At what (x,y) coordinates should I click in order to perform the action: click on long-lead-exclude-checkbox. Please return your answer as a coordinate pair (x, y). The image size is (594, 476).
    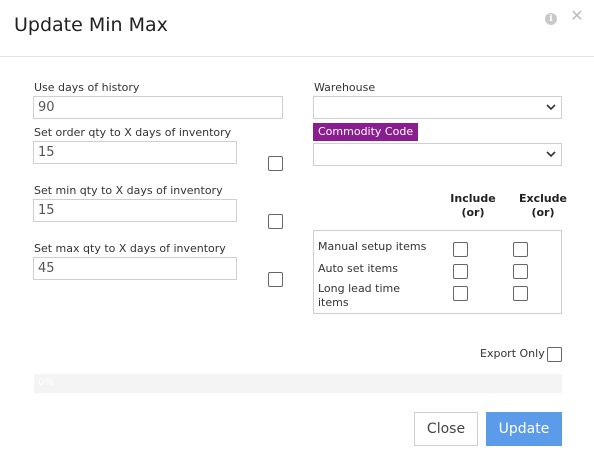
    Looking at the image, I should click on (520, 293).